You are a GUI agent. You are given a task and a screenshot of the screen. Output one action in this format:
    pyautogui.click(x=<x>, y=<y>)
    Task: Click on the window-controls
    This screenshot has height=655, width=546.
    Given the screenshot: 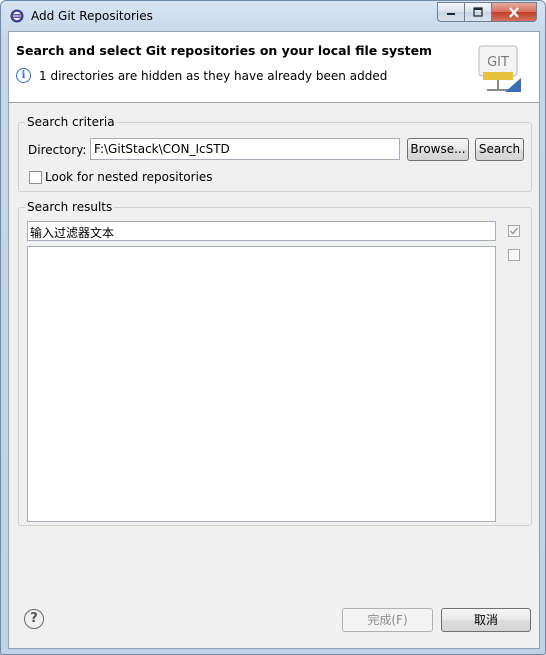 What is the action you would take?
    pyautogui.click(x=487, y=12)
    